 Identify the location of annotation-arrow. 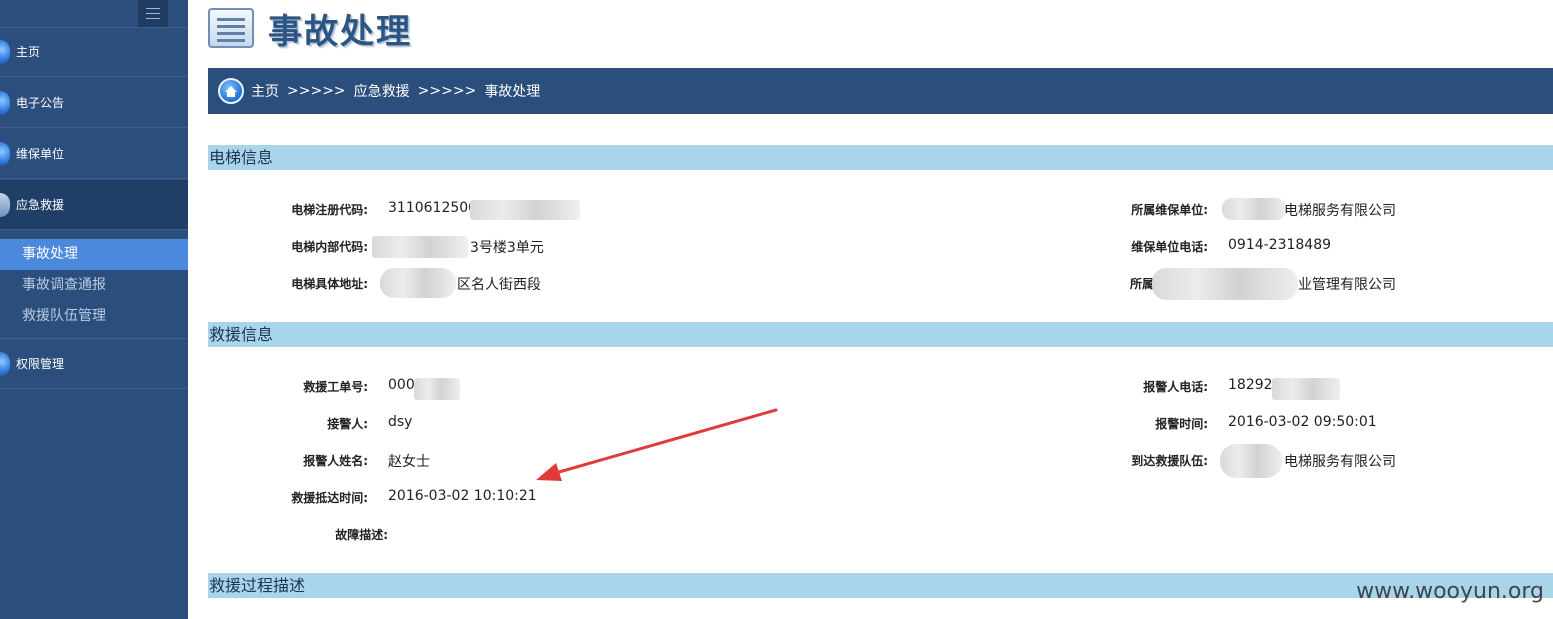
(657, 444).